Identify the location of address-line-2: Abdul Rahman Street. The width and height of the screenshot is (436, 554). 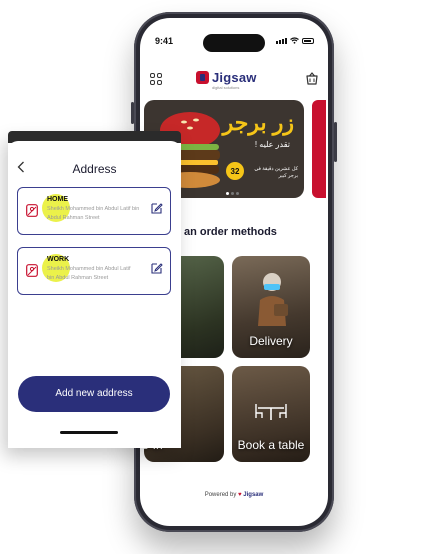
(73, 217).